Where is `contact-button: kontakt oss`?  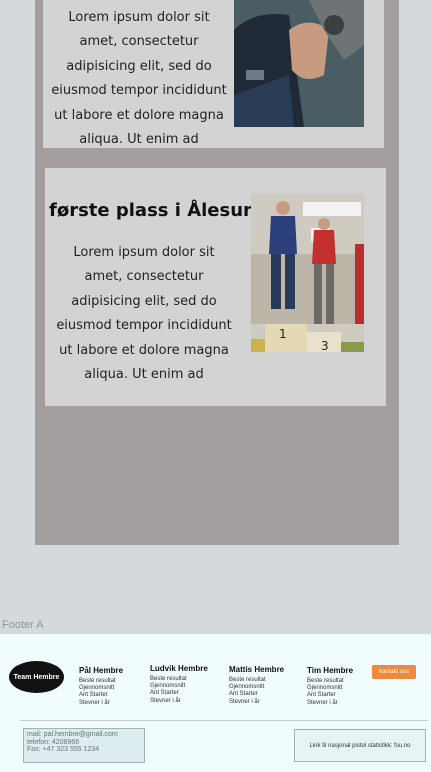
contact-button: kontakt oss is located at coordinates (394, 672).